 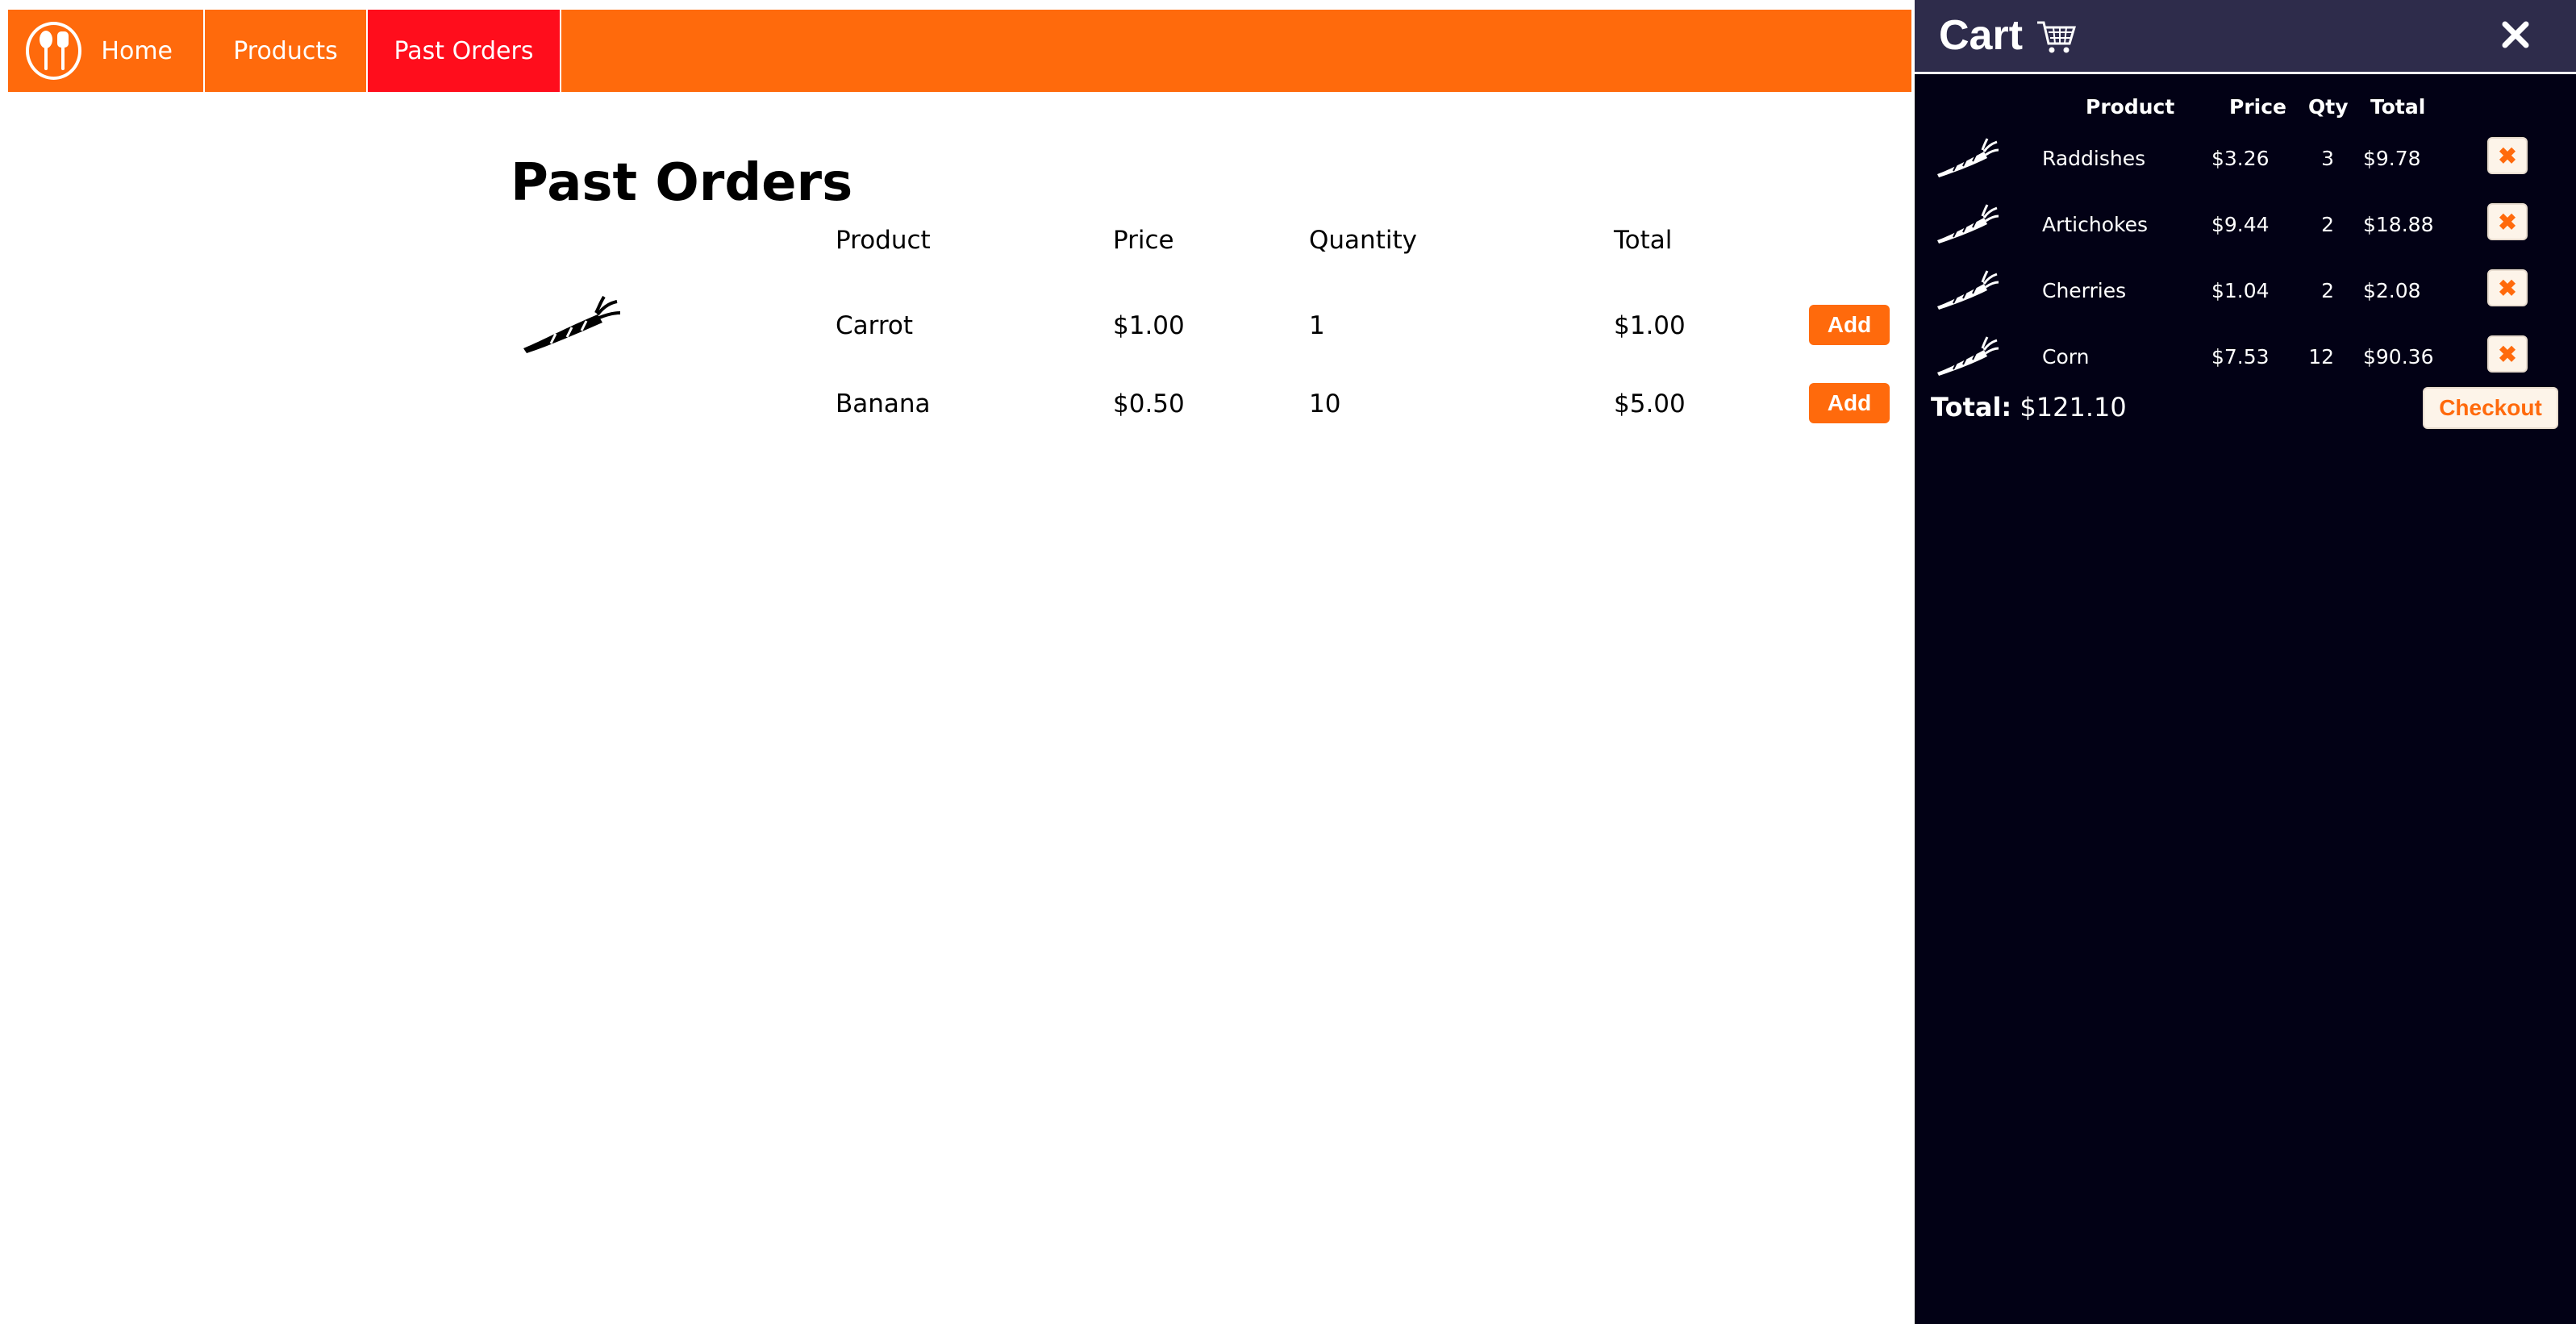 I want to click on nav-past-orders: Past Orders, so click(x=464, y=51).